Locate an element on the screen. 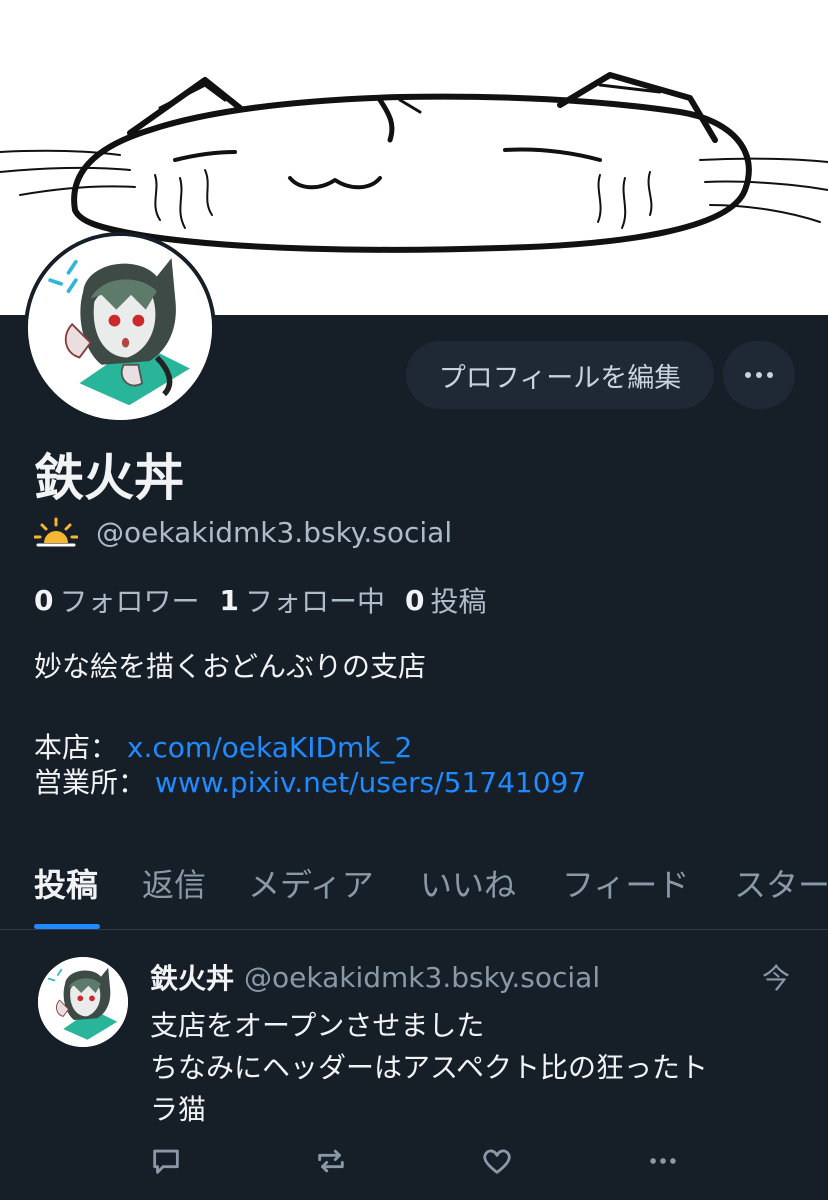 This screenshot has width=828, height=1200. tab-media: メディア is located at coordinates (311, 883).